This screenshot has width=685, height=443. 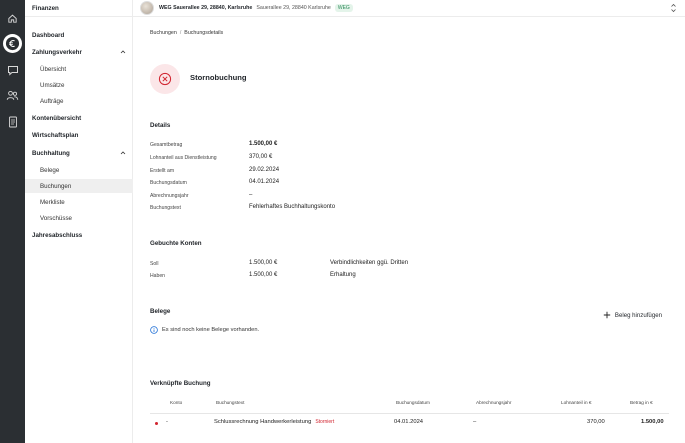 What do you see at coordinates (169, 196) in the screenshot?
I see `detail-label: Abrechnungsjahr` at bounding box center [169, 196].